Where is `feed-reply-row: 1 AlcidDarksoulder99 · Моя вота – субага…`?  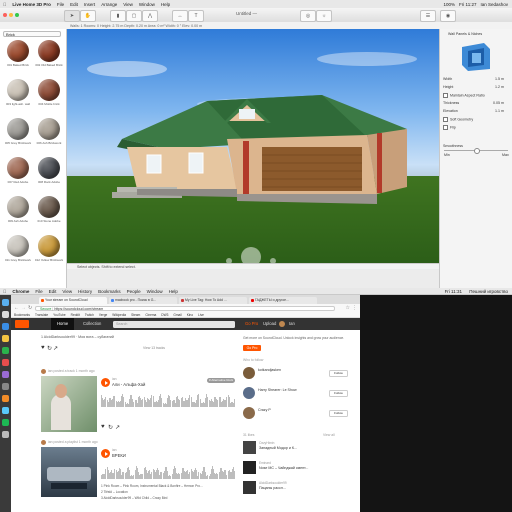 feed-reply-row: 1 AlcidDarksoulder99 · Моя вота – субага… is located at coordinates (77, 337).